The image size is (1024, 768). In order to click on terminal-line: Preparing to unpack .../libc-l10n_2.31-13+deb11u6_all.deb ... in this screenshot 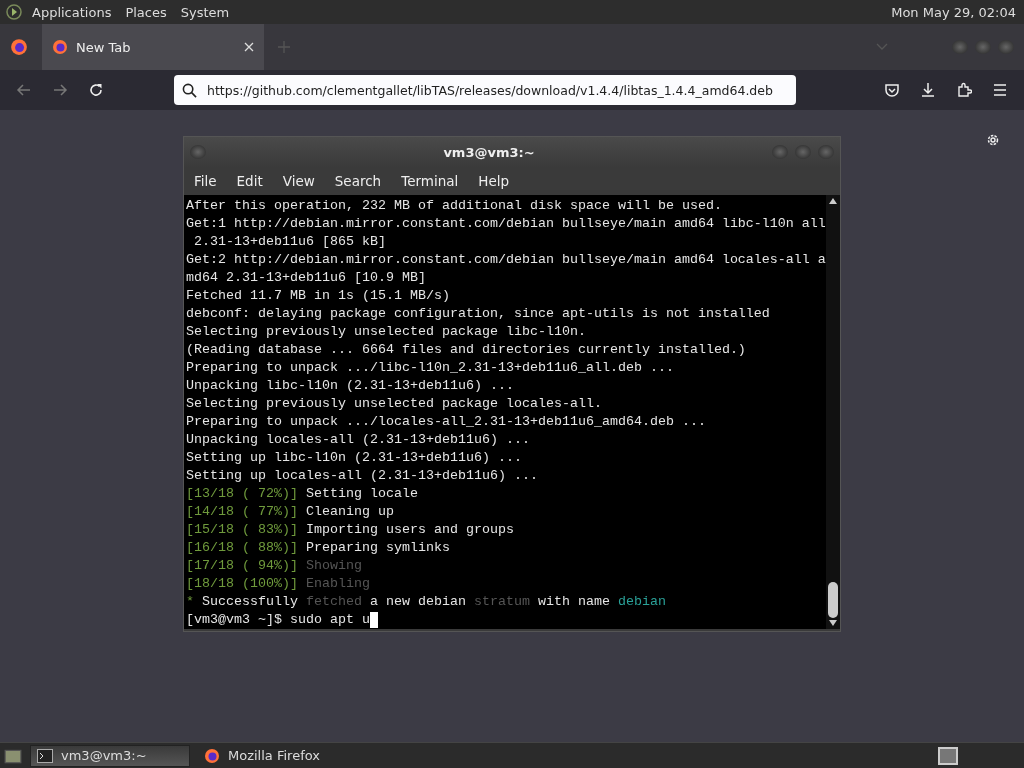, I will do `click(430, 368)`.